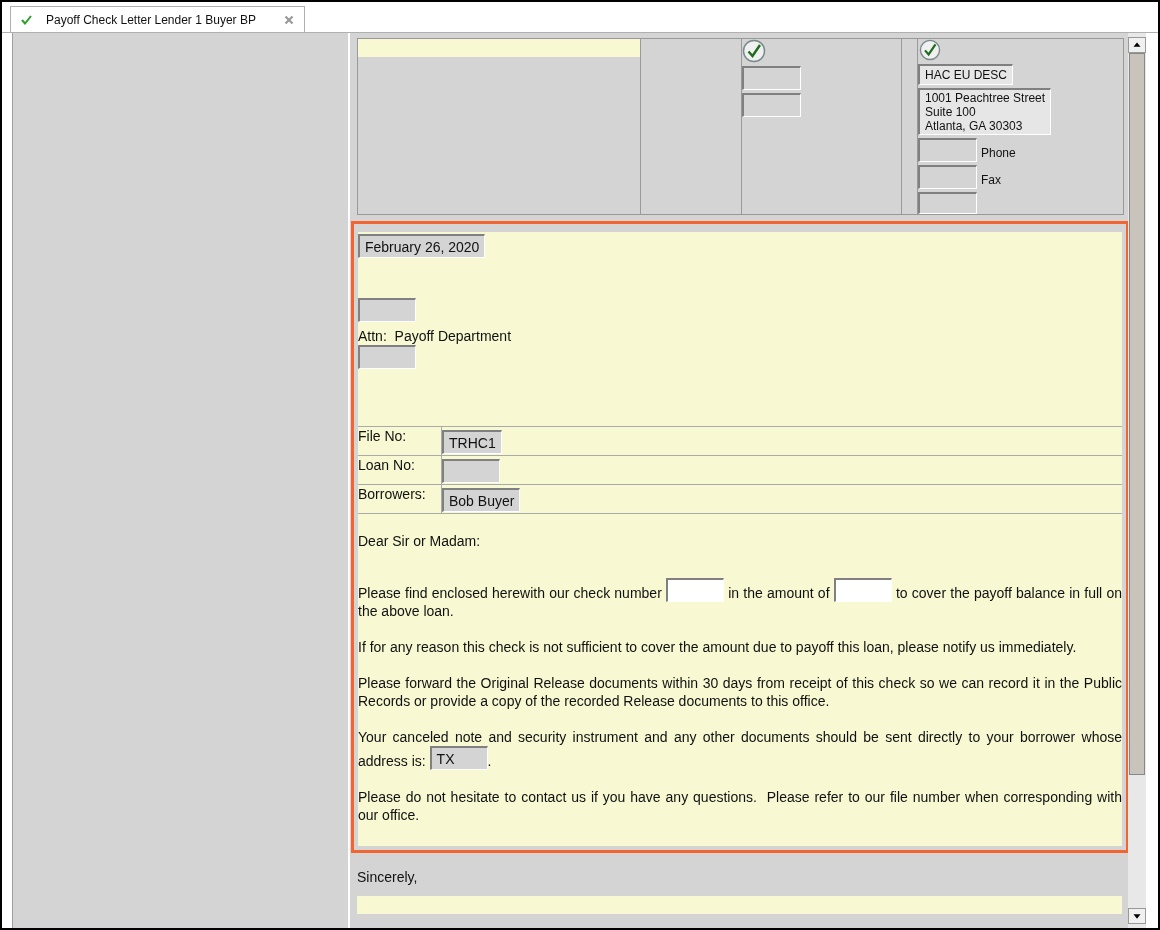  What do you see at coordinates (420, 541) in the screenshot?
I see `greeting-text: Dear Sir or Madam:` at bounding box center [420, 541].